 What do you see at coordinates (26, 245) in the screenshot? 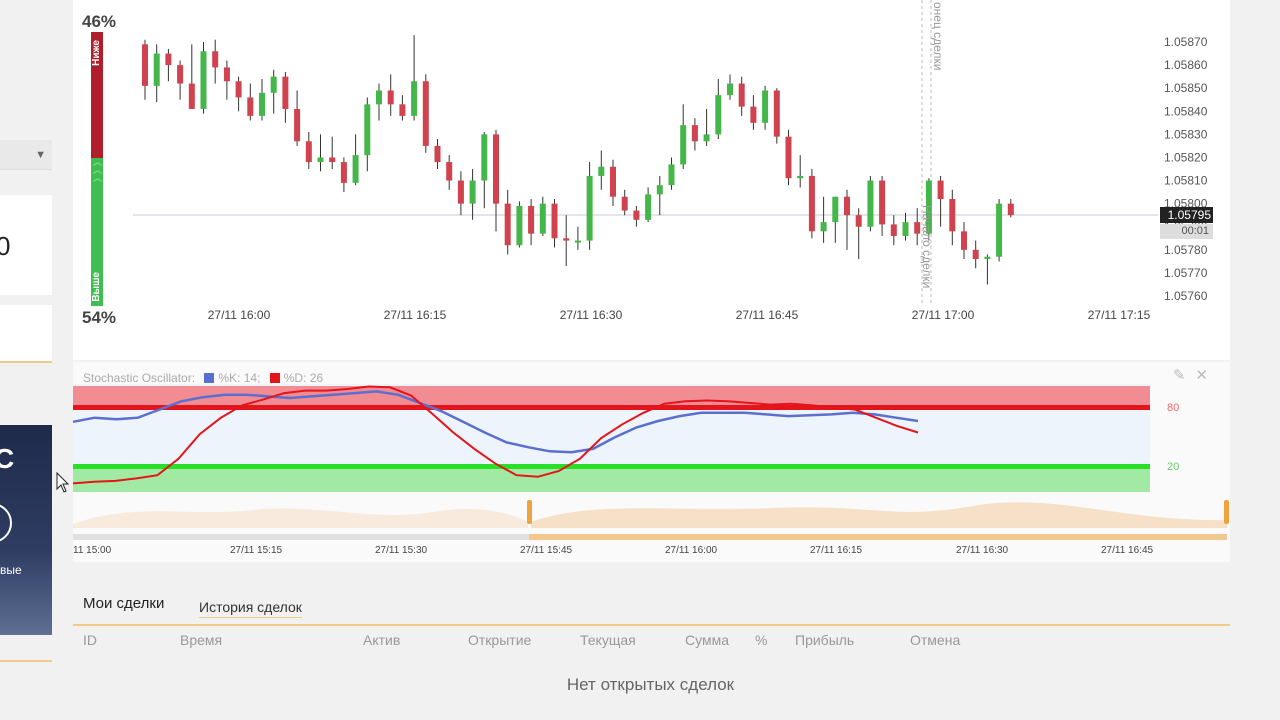
I see `amount-box: 0` at bounding box center [26, 245].